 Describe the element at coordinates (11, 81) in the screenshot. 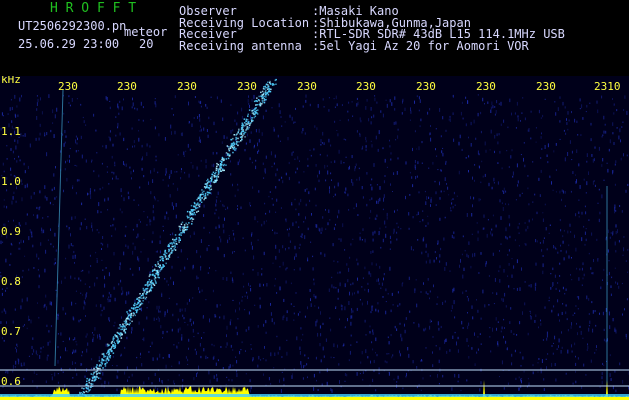

I see `unit-label: kHz` at that location.